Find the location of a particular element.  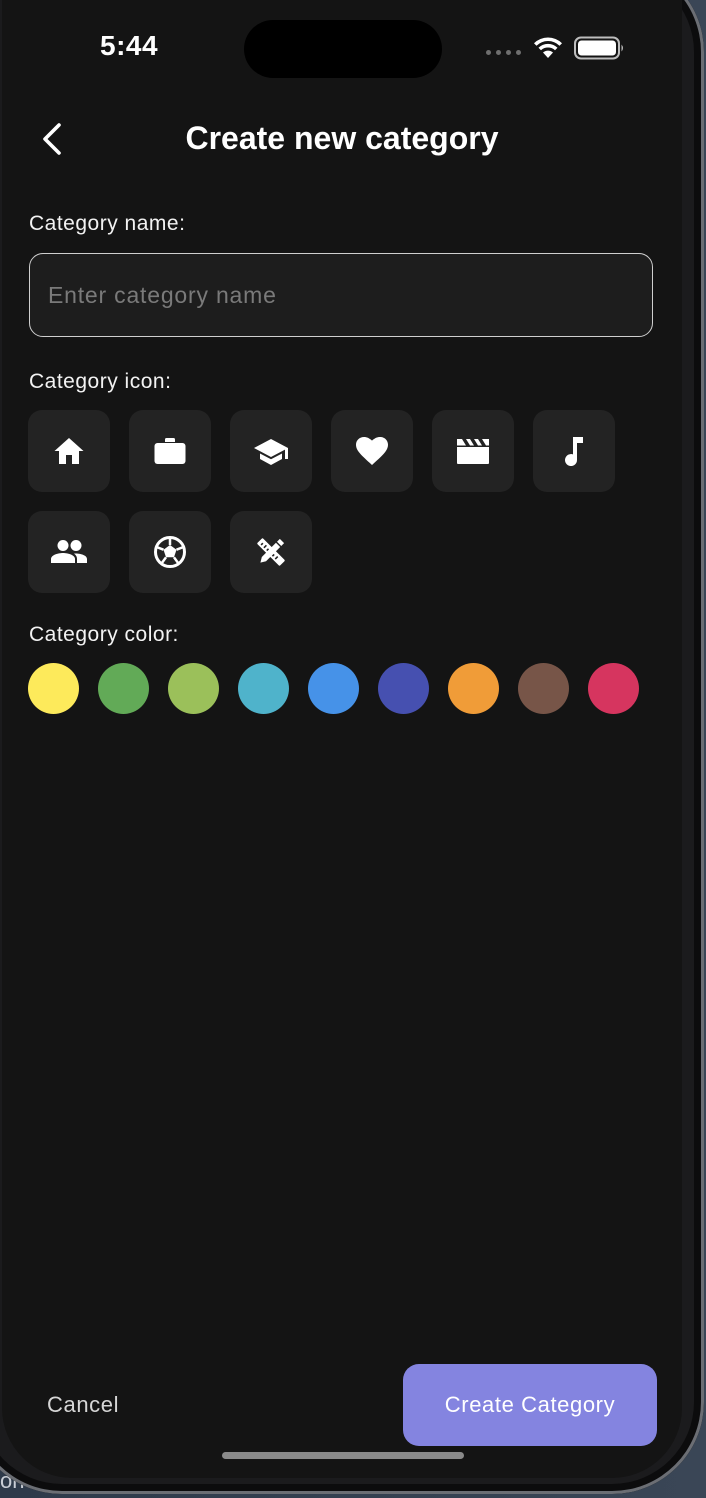

home-indicator is located at coordinates (343, 1455).